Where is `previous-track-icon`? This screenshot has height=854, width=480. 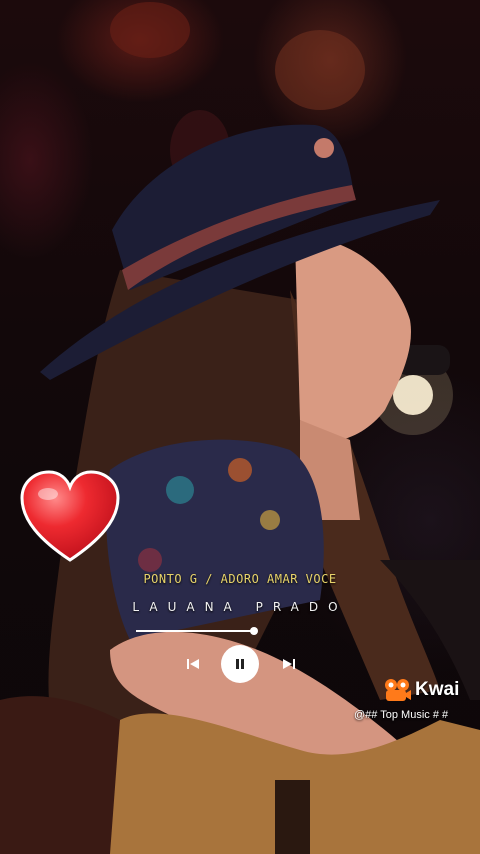 previous-track-icon is located at coordinates (193, 664).